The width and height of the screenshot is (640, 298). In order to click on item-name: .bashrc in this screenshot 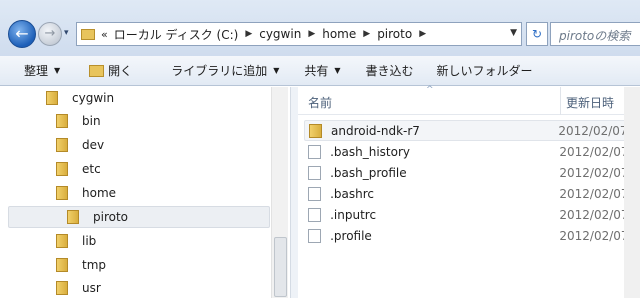, I will do `click(352, 193)`.